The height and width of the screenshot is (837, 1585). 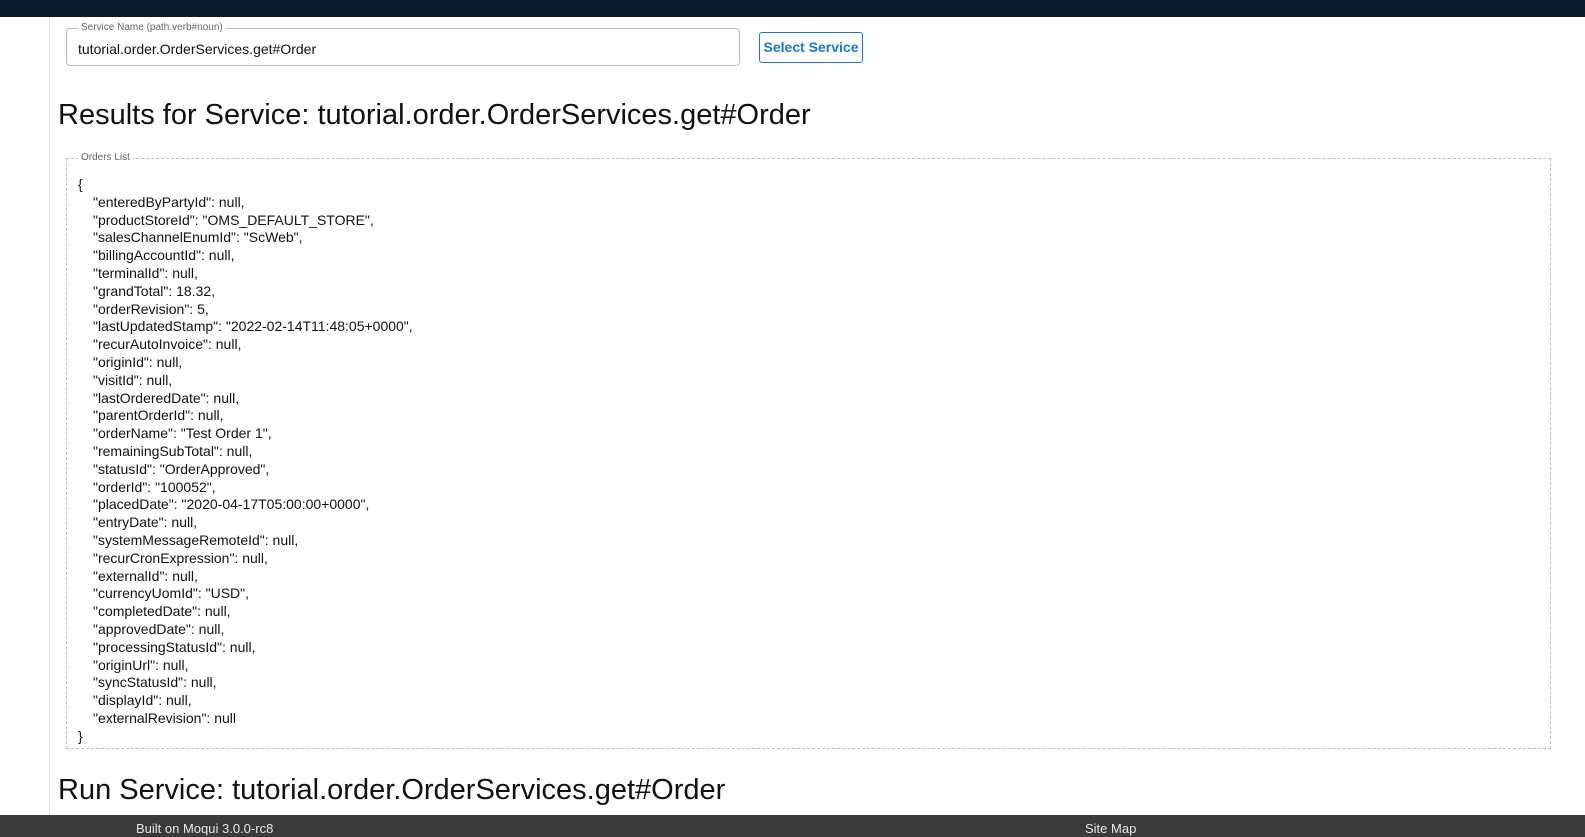 What do you see at coordinates (197, 49) in the screenshot?
I see `service-name-input: tutorial.order.OrderServices.get#Order` at bounding box center [197, 49].